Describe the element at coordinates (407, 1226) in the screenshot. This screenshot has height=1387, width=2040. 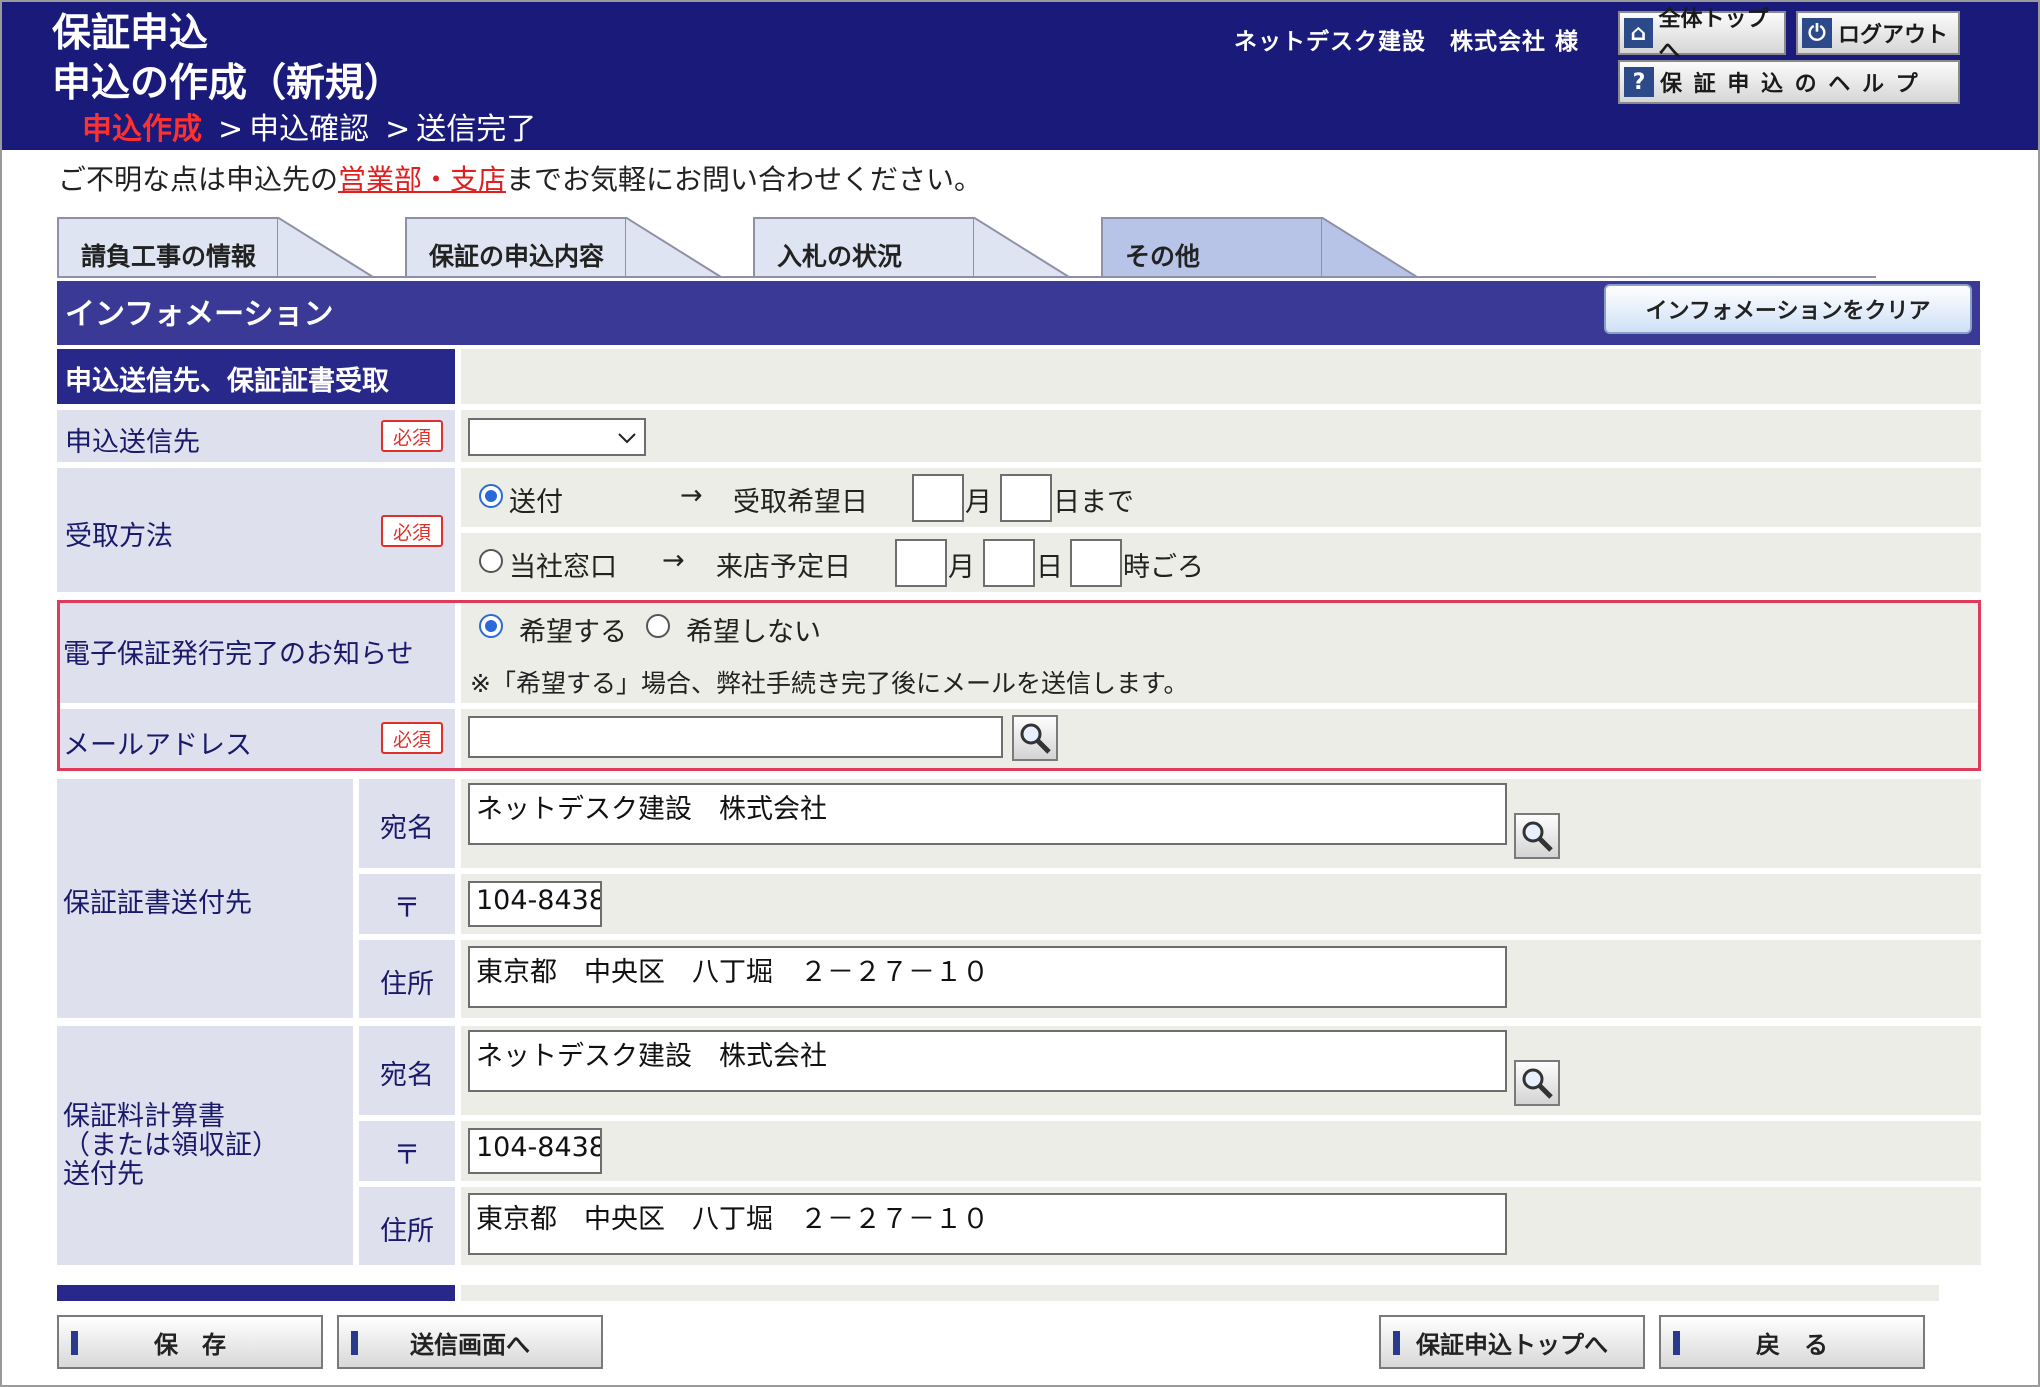
I see `fee-addr-label: 住所` at that location.